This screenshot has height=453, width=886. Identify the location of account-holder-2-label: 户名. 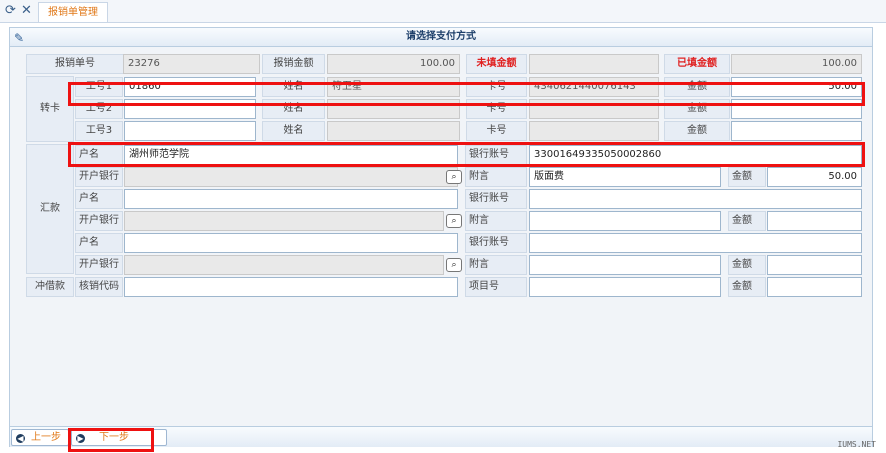
(99, 199).